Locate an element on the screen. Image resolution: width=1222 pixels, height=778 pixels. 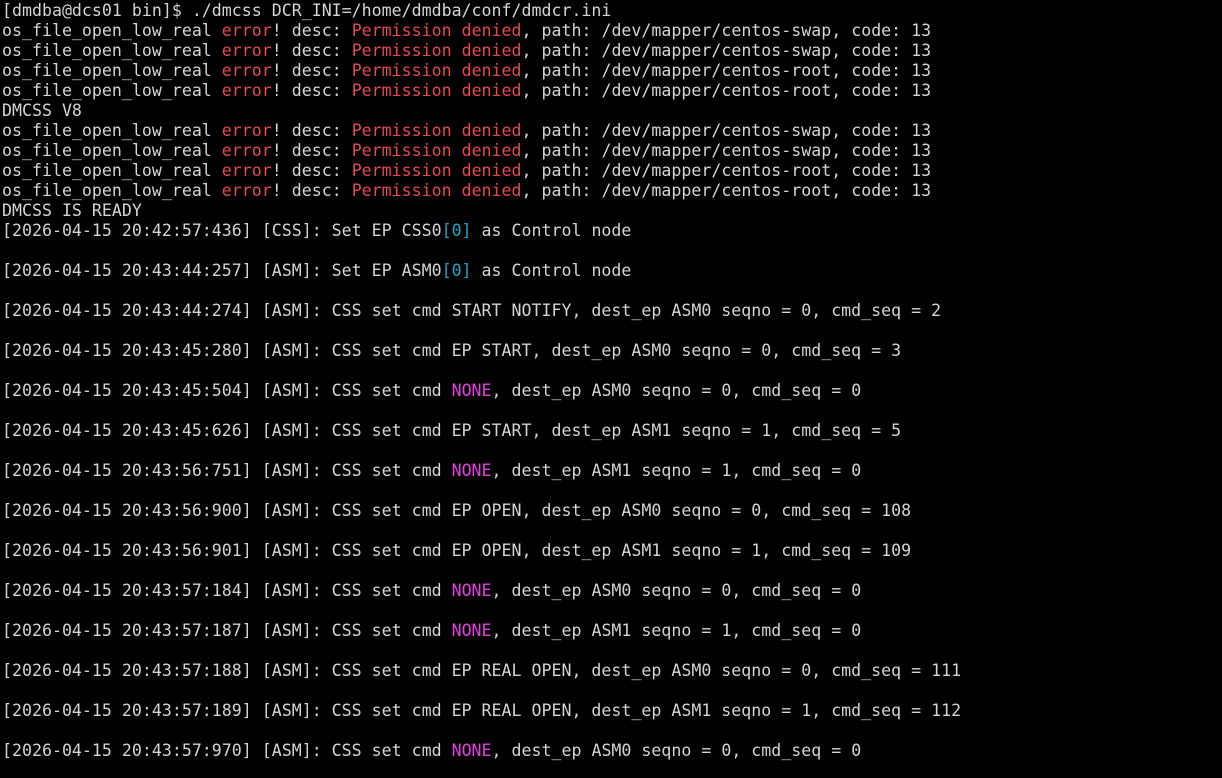
terminal-line: DMCSS IS READY is located at coordinates (612, 211).